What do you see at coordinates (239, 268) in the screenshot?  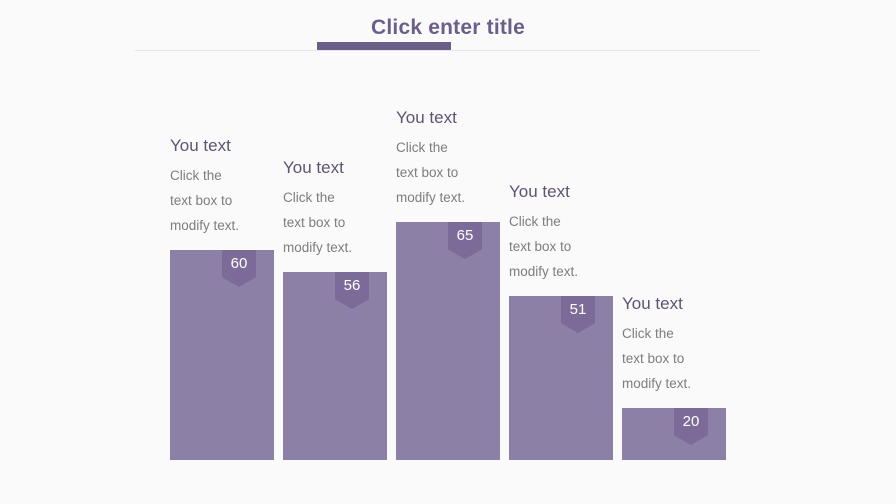 I see `bar-value-badge: 60` at bounding box center [239, 268].